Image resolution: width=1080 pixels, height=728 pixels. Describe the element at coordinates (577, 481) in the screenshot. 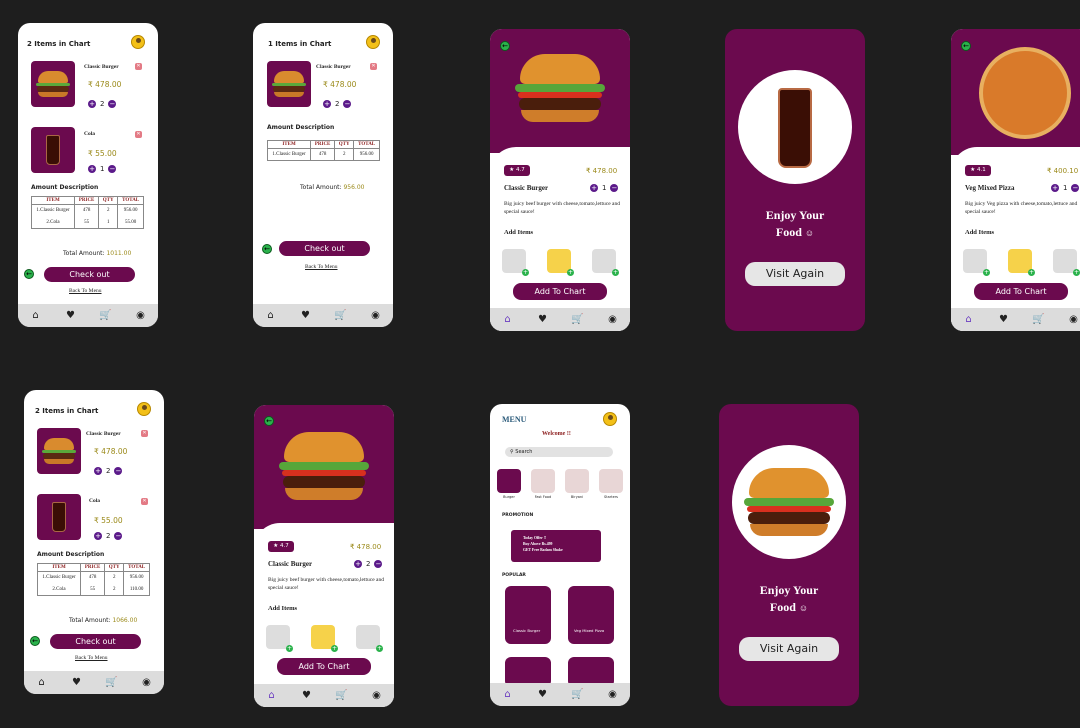

I see `category-biryani` at that location.